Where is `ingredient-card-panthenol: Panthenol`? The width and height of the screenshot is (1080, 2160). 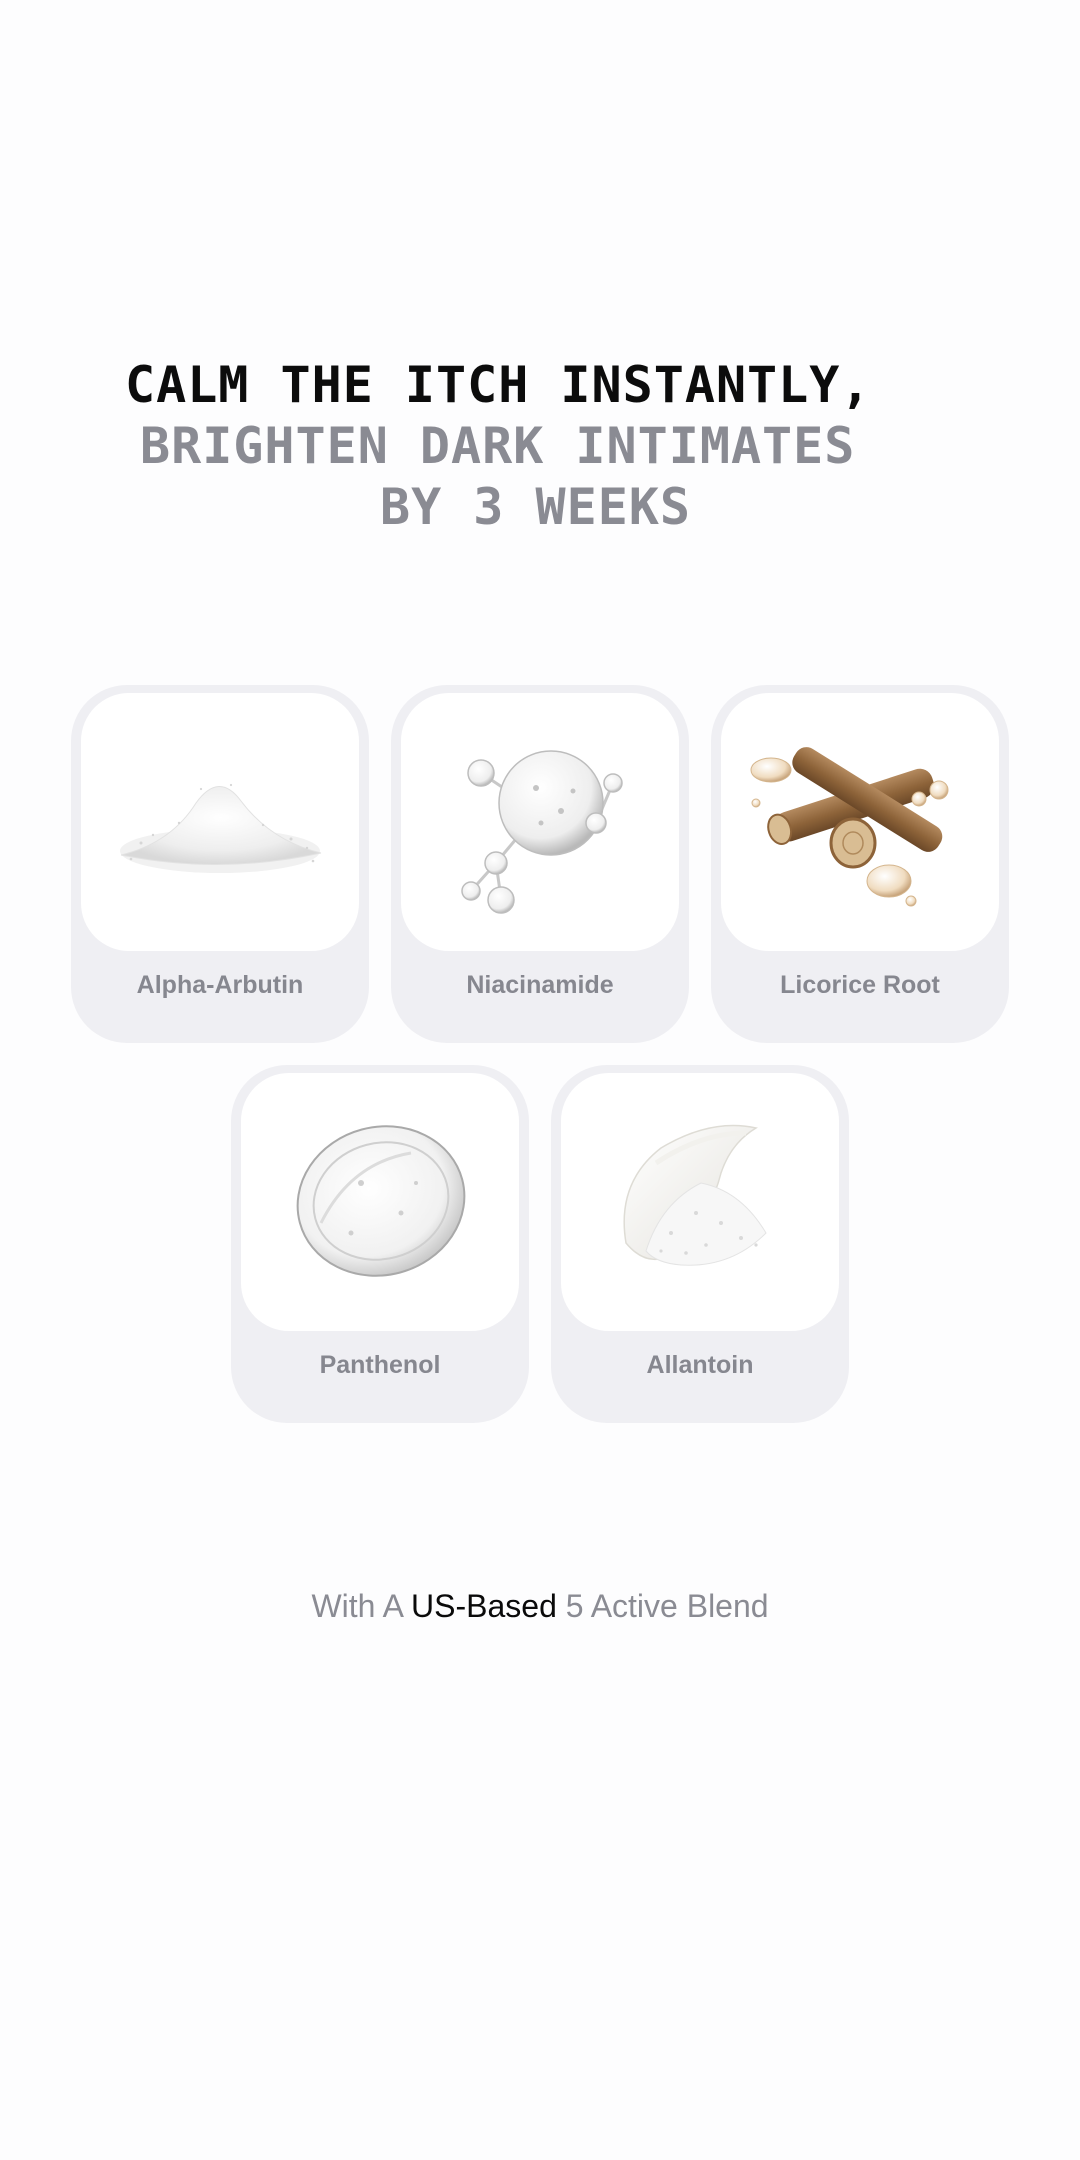 ingredient-card-panthenol: Panthenol is located at coordinates (380, 1244).